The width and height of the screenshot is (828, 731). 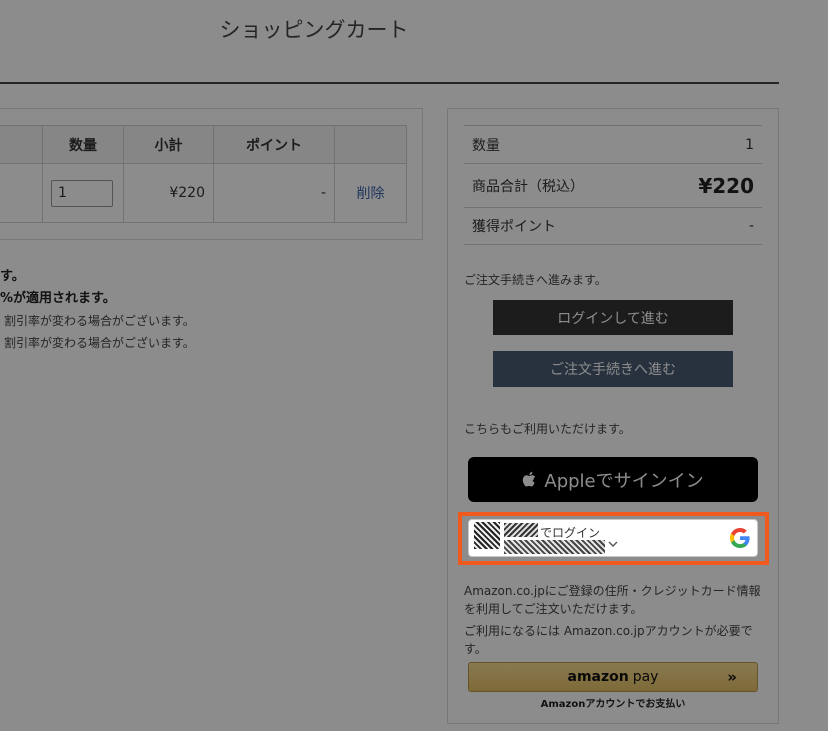 What do you see at coordinates (613, 226) in the screenshot?
I see `summary-points-row: 獲得ポイント -` at bounding box center [613, 226].